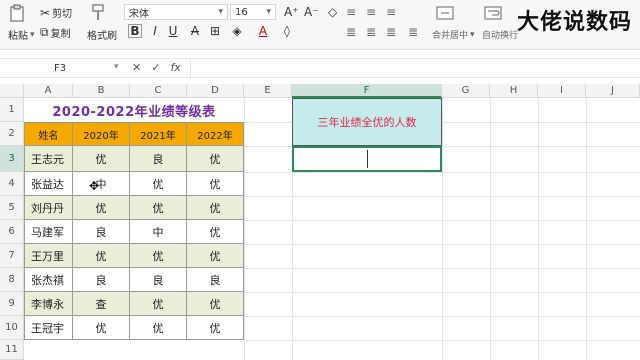  Describe the element at coordinates (367, 122) in the screenshot. I see `result-label-cell: 三年业绩全优的人数` at that location.